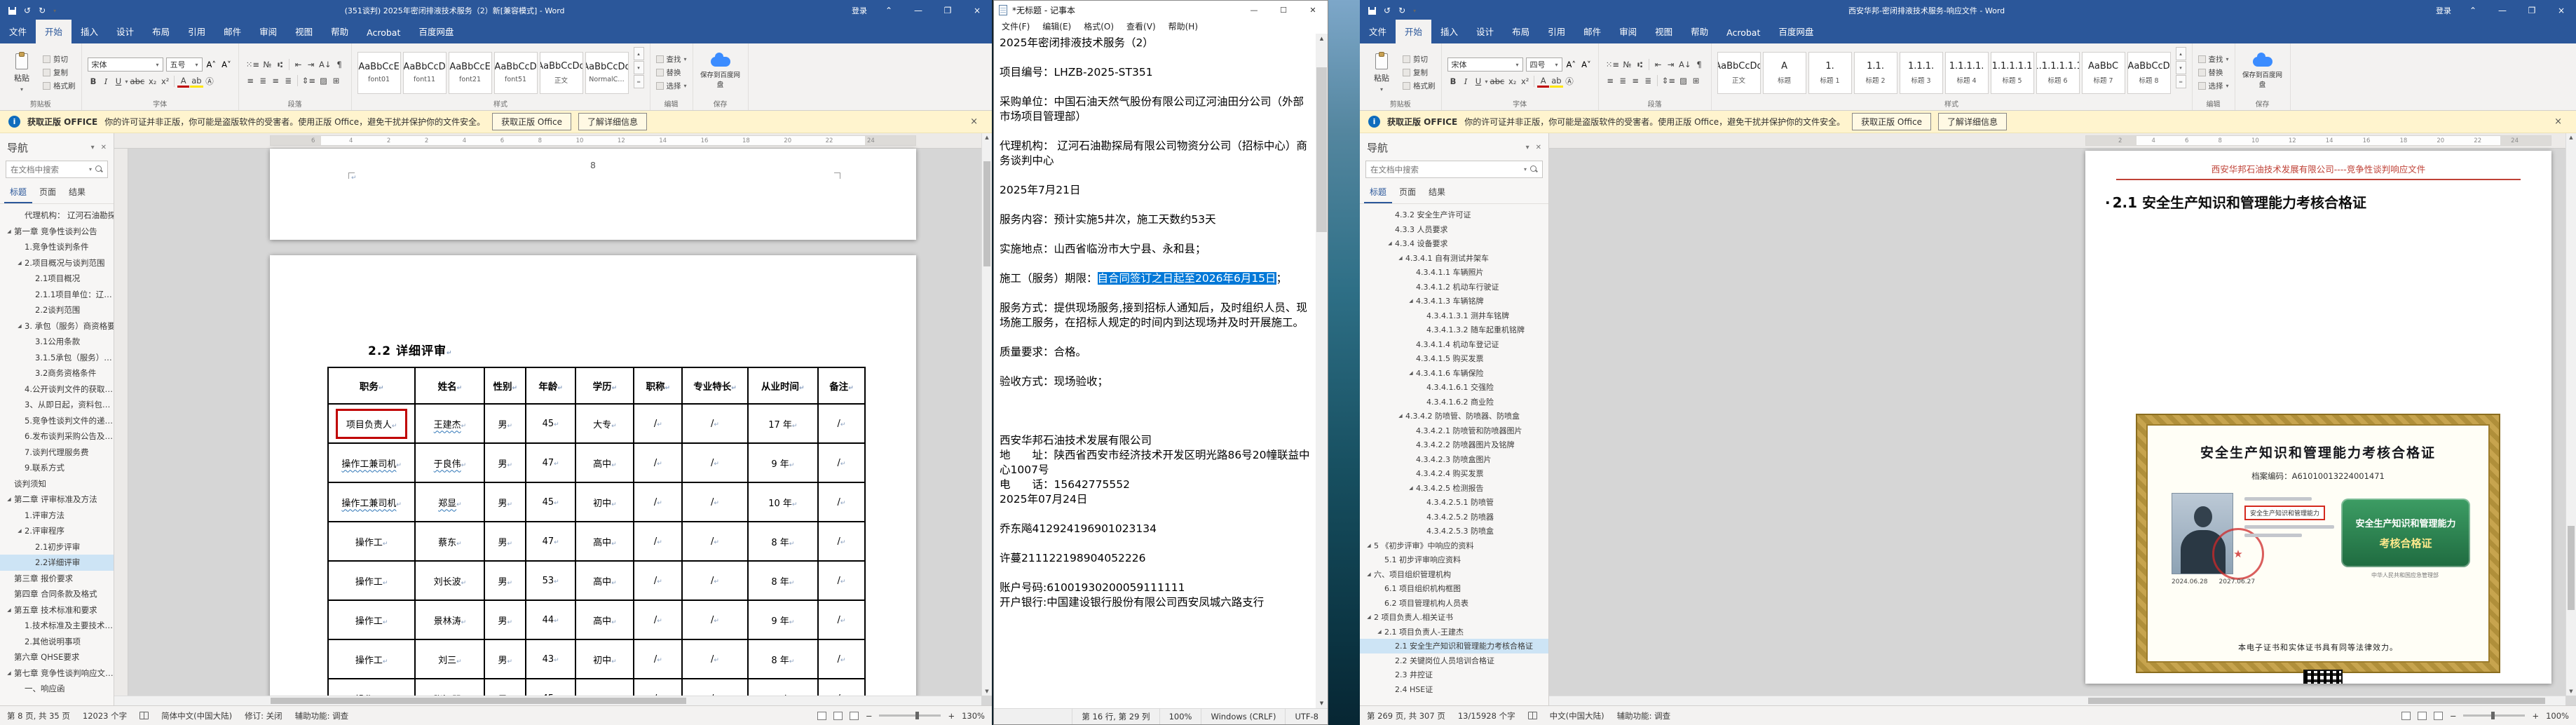 This screenshot has height=725, width=2576. What do you see at coordinates (267, 64) in the screenshot?
I see `numbering-icon: №` at bounding box center [267, 64].